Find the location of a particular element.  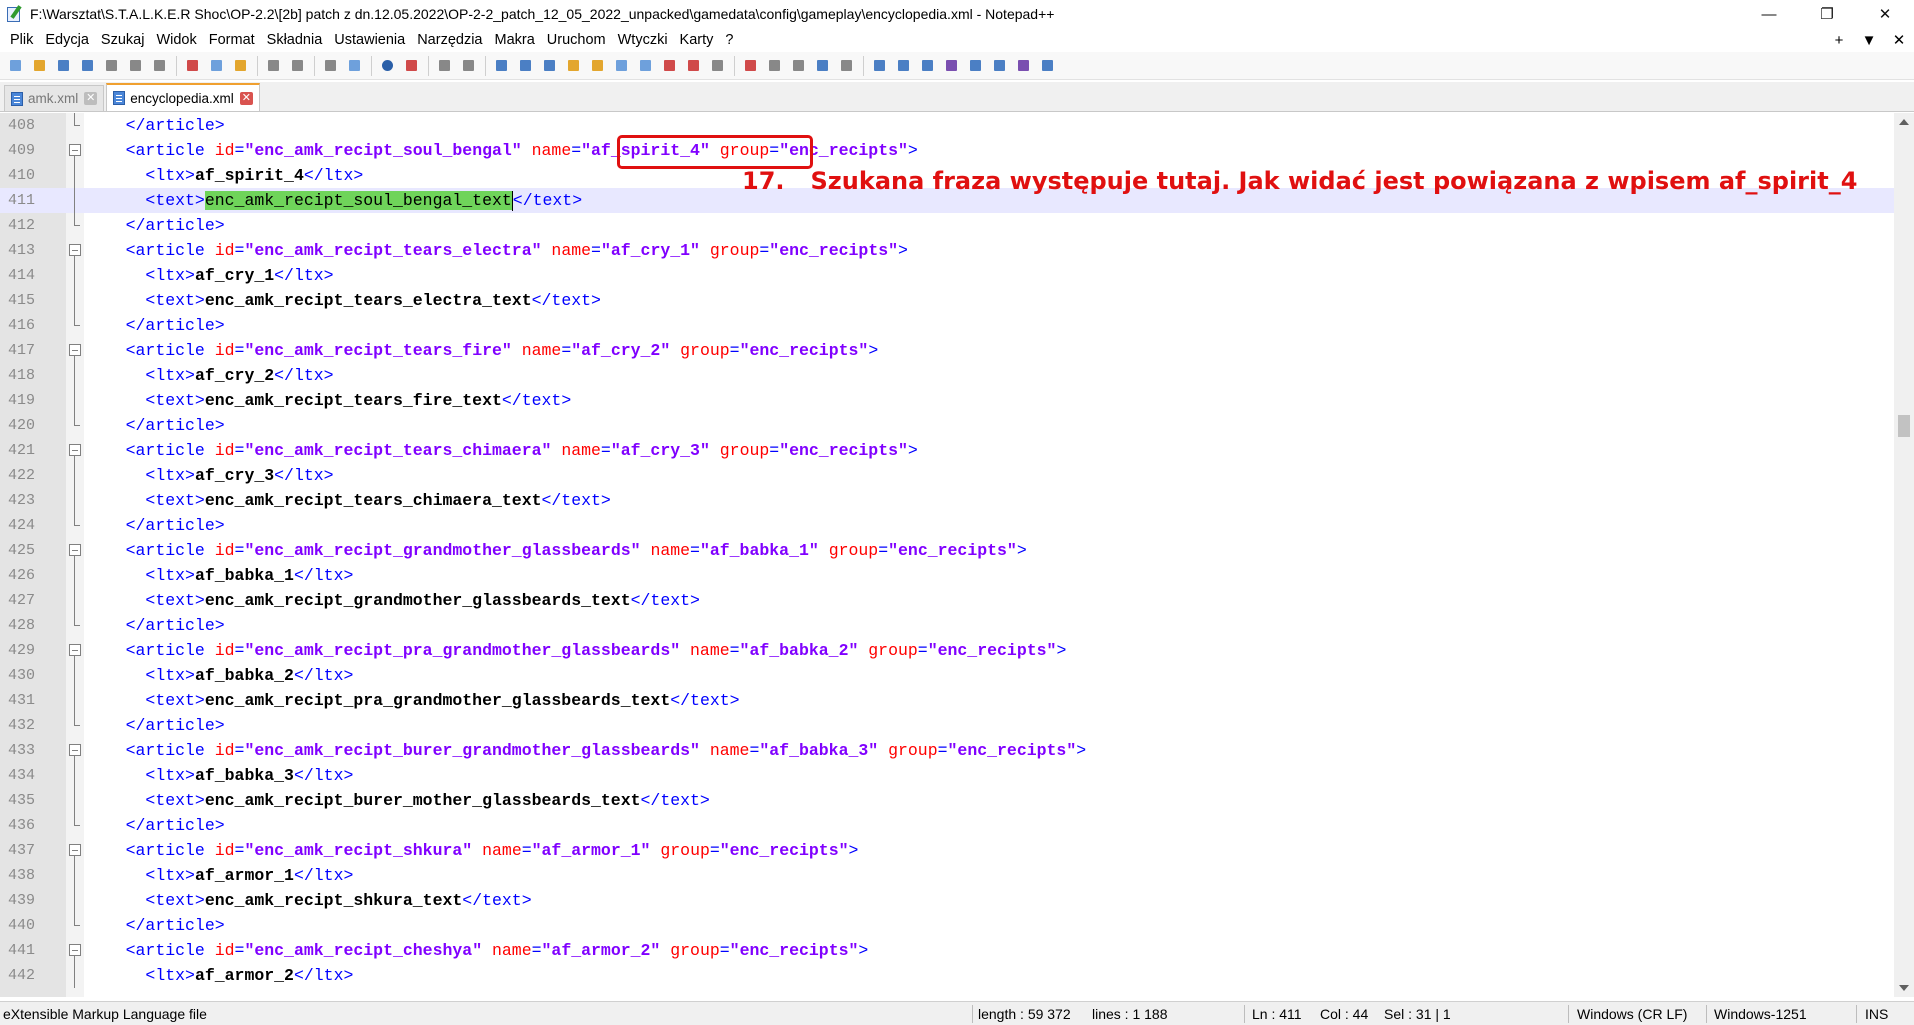

open-file-icon is located at coordinates (39, 65).